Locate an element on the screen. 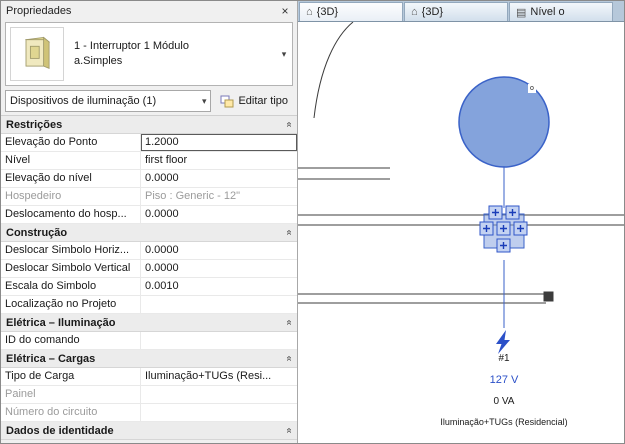 The width and height of the screenshot is (625, 444). family-preview-image is located at coordinates (37, 54).